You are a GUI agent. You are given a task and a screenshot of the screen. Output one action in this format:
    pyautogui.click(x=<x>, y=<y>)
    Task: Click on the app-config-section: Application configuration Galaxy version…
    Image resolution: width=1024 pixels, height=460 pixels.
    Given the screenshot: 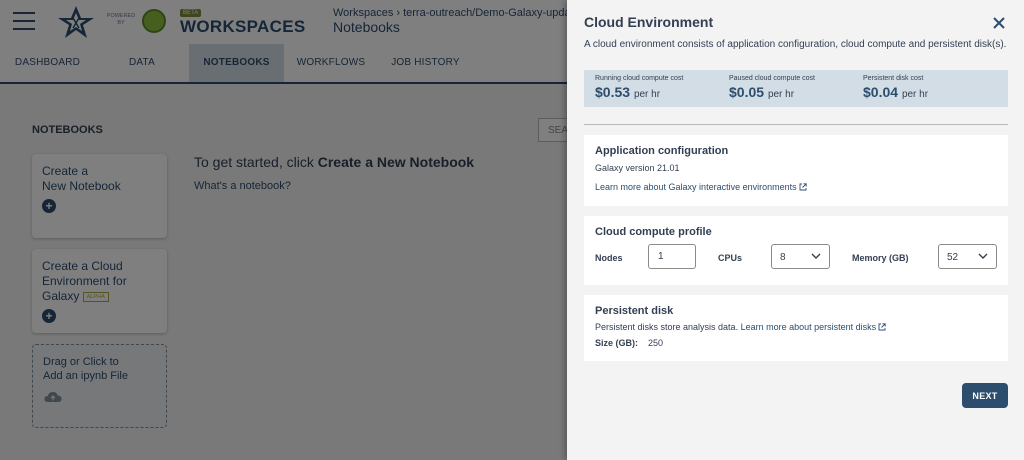 What is the action you would take?
    pyautogui.click(x=796, y=170)
    